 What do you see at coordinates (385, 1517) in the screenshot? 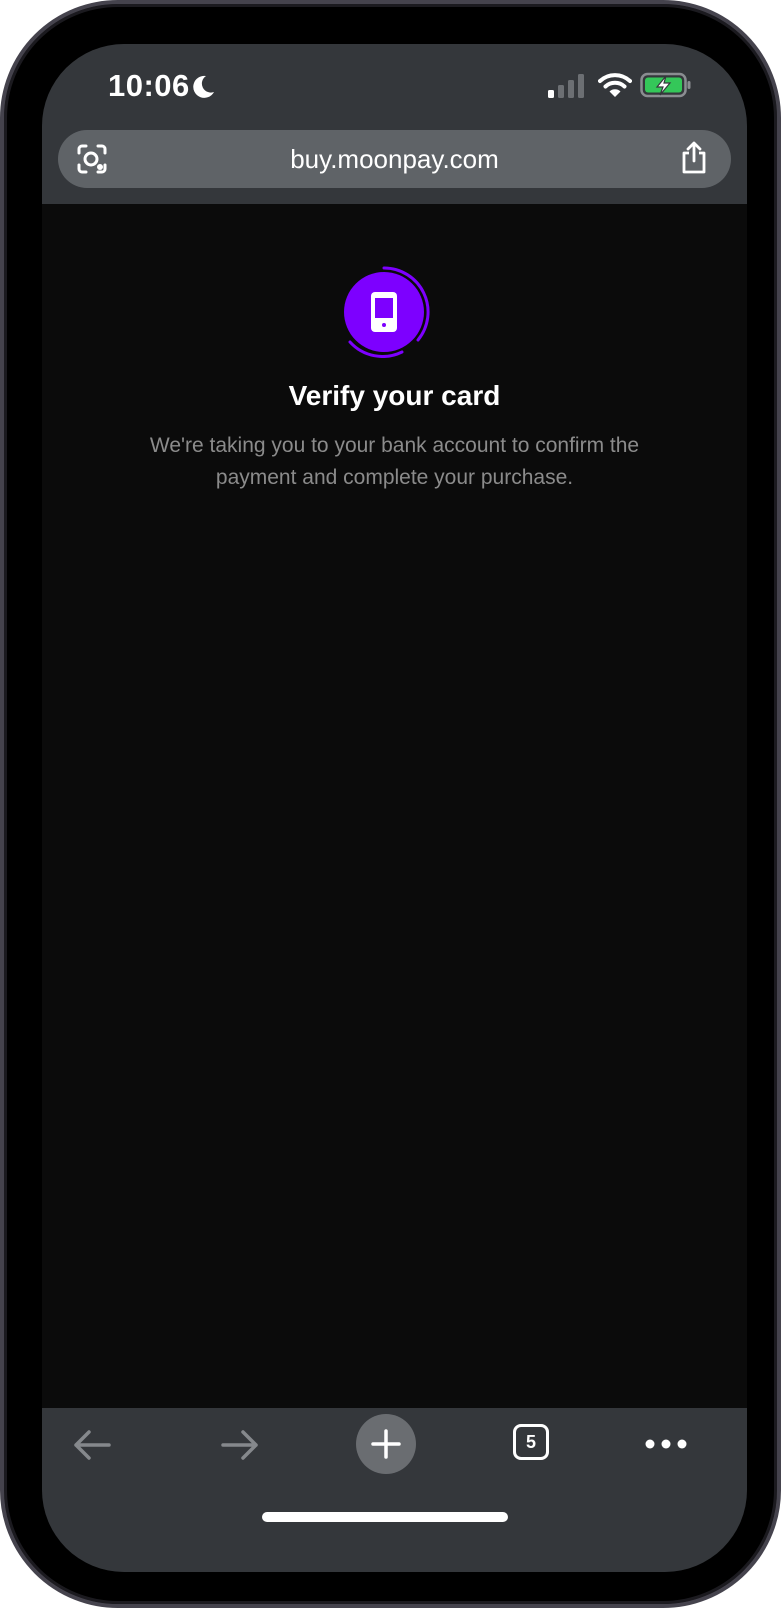
I see `home-indicator` at bounding box center [385, 1517].